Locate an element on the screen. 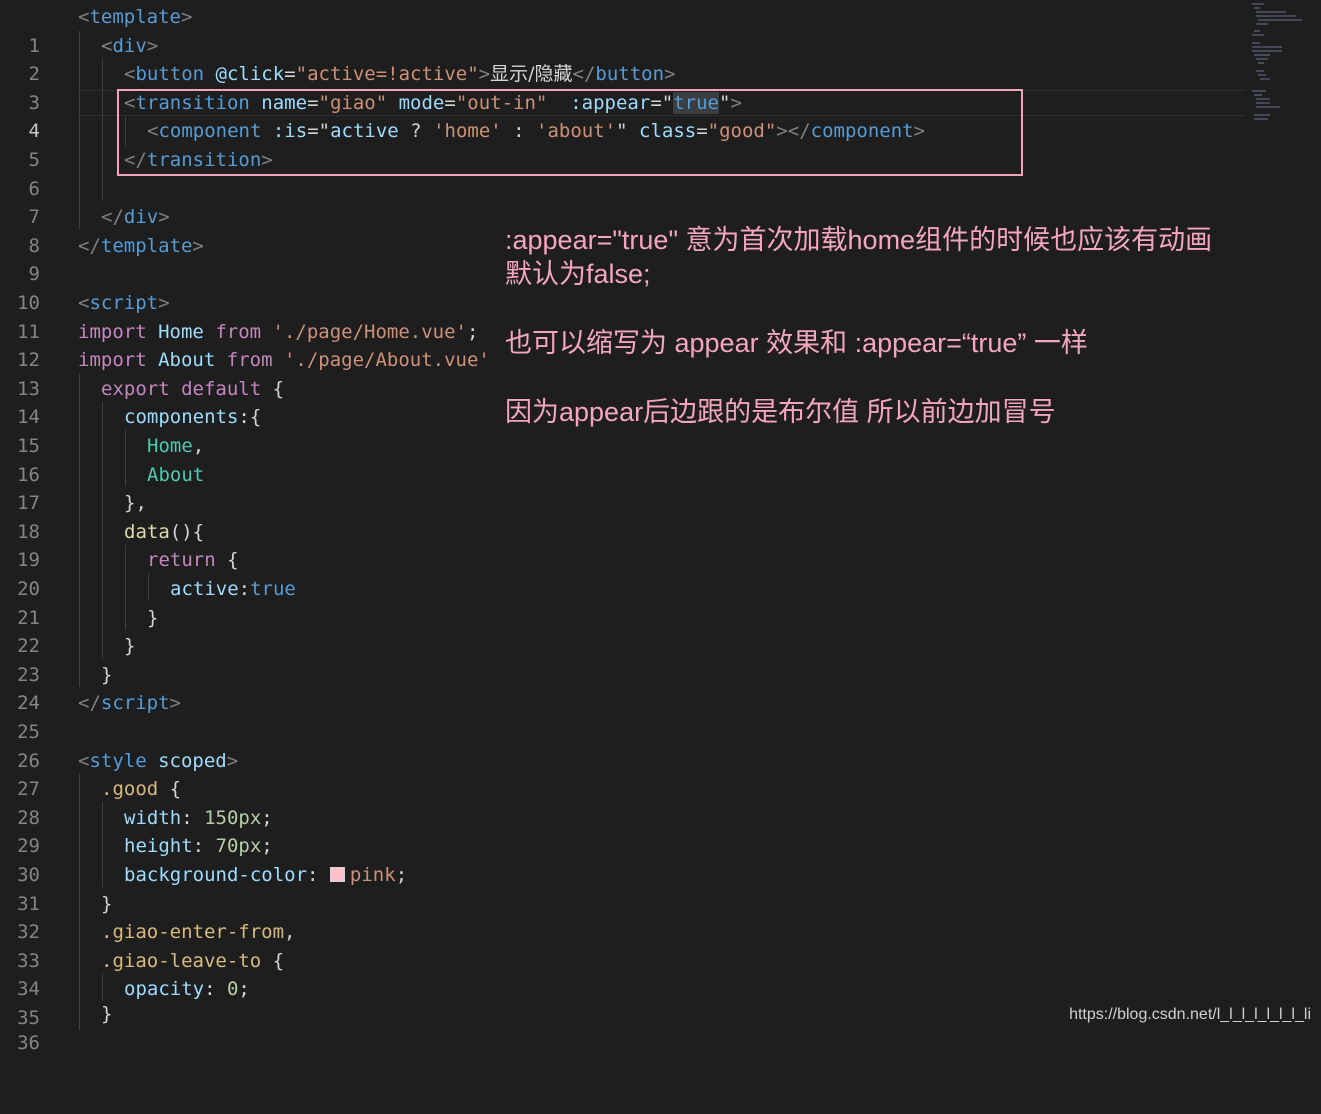  annotation-note: 因为appear后边跟的是布尔值 所以前边加冒号 is located at coordinates (780, 412).